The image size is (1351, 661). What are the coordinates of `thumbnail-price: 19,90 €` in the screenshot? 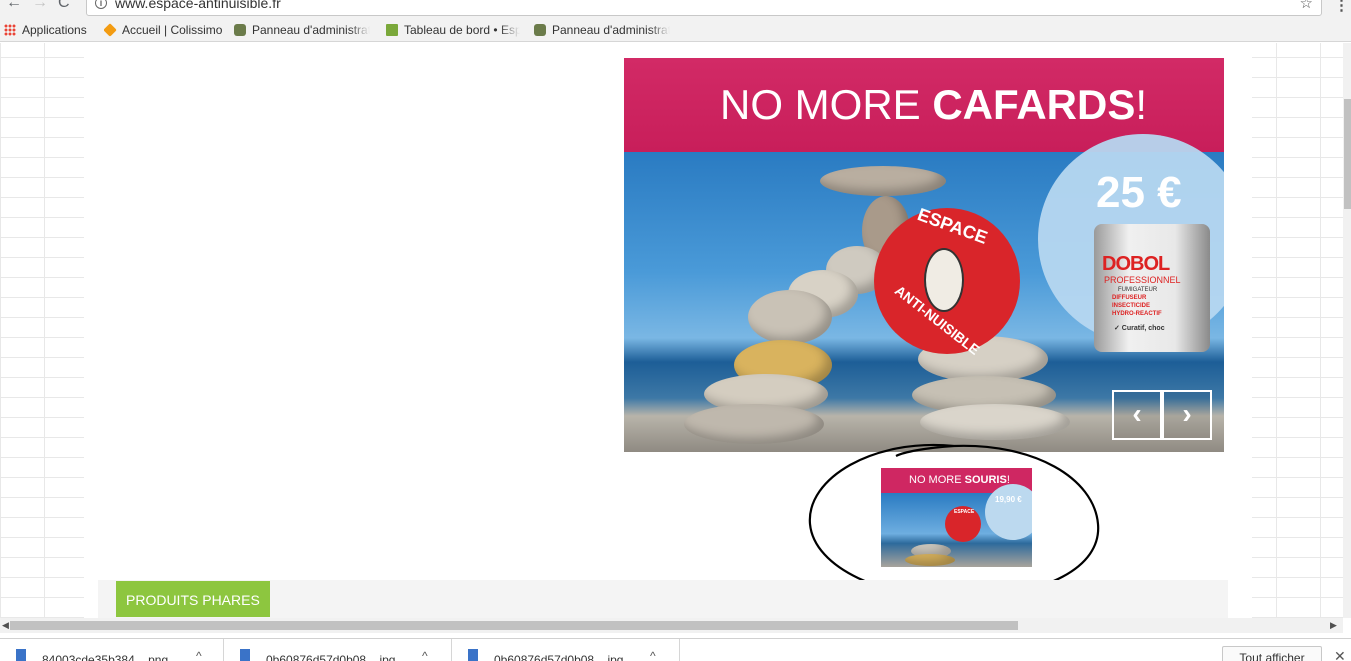 It's located at (1008, 499).